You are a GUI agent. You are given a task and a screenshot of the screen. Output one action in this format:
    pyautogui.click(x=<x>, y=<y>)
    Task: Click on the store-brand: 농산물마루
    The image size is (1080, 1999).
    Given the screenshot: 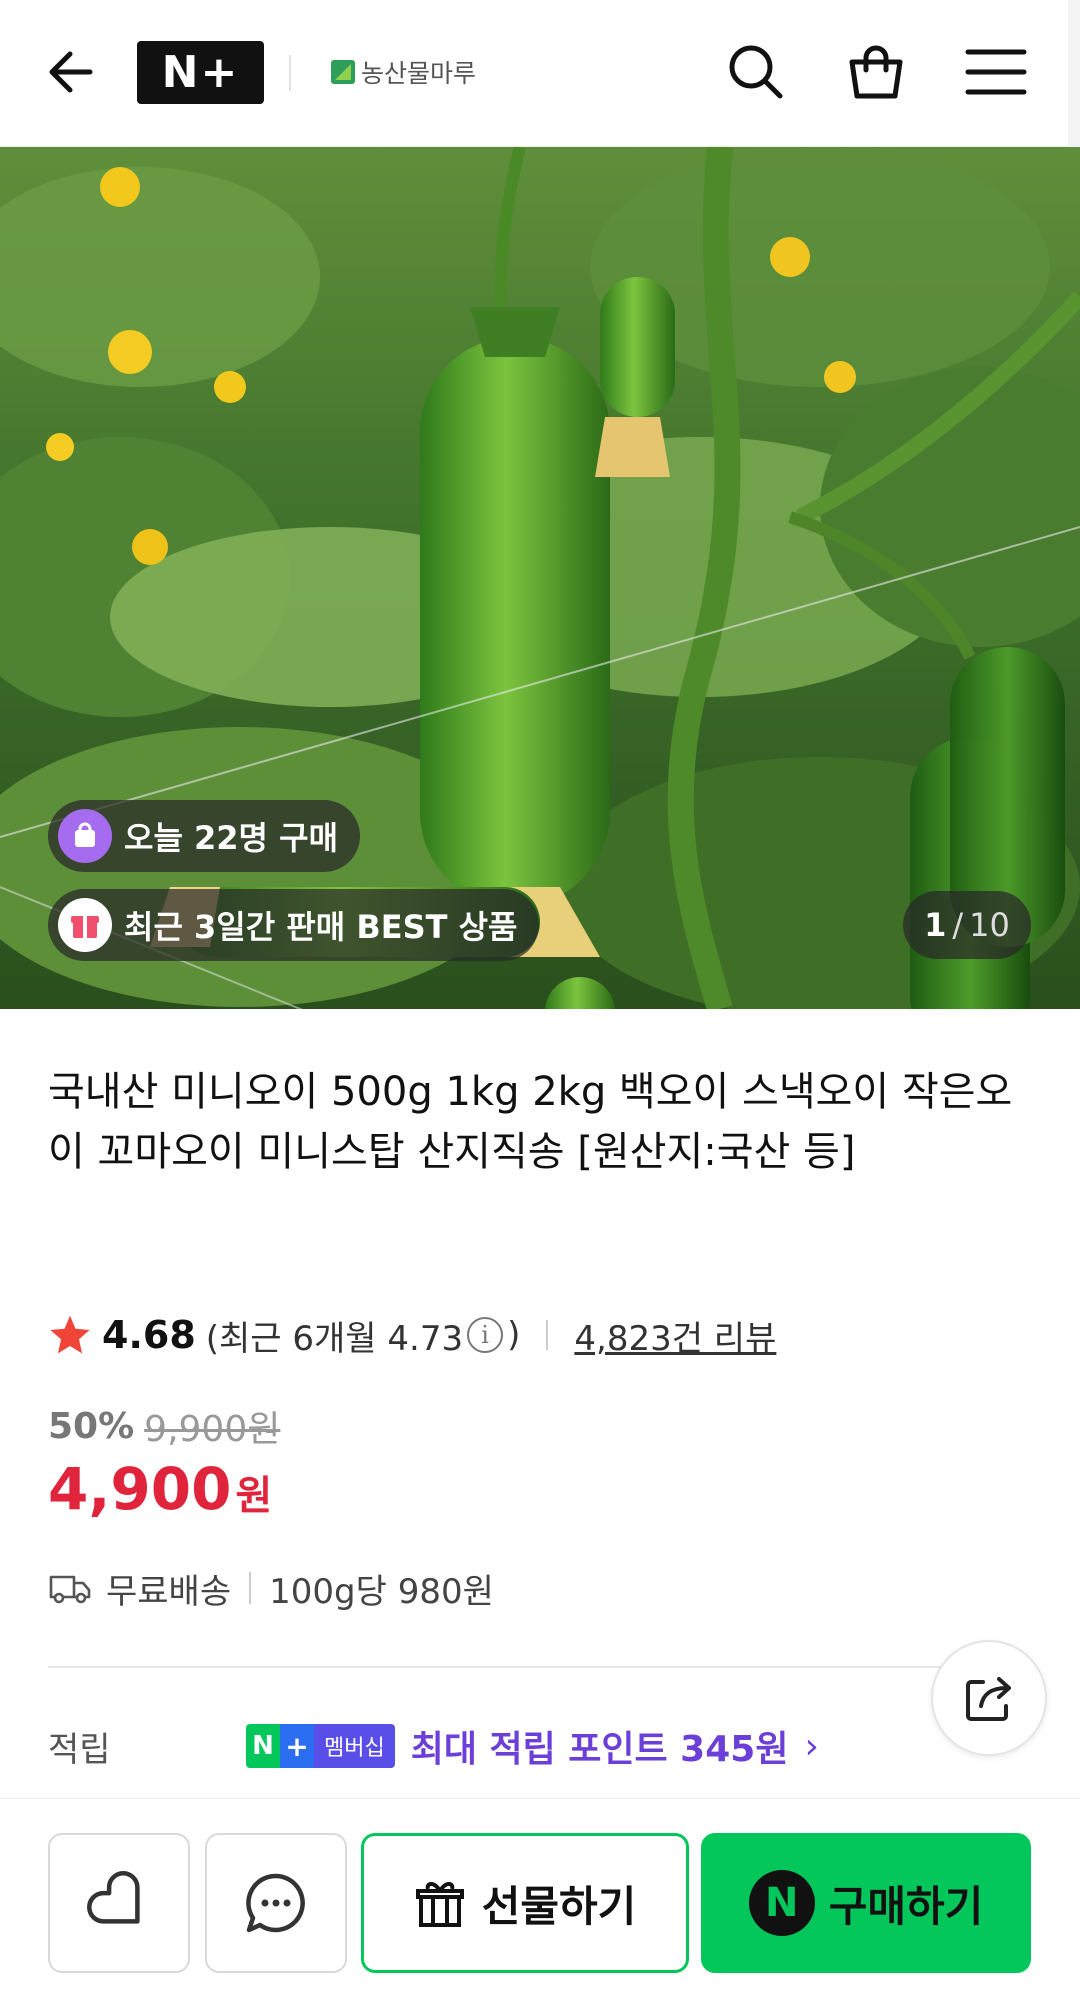 What is the action you would take?
    pyautogui.click(x=403, y=72)
    